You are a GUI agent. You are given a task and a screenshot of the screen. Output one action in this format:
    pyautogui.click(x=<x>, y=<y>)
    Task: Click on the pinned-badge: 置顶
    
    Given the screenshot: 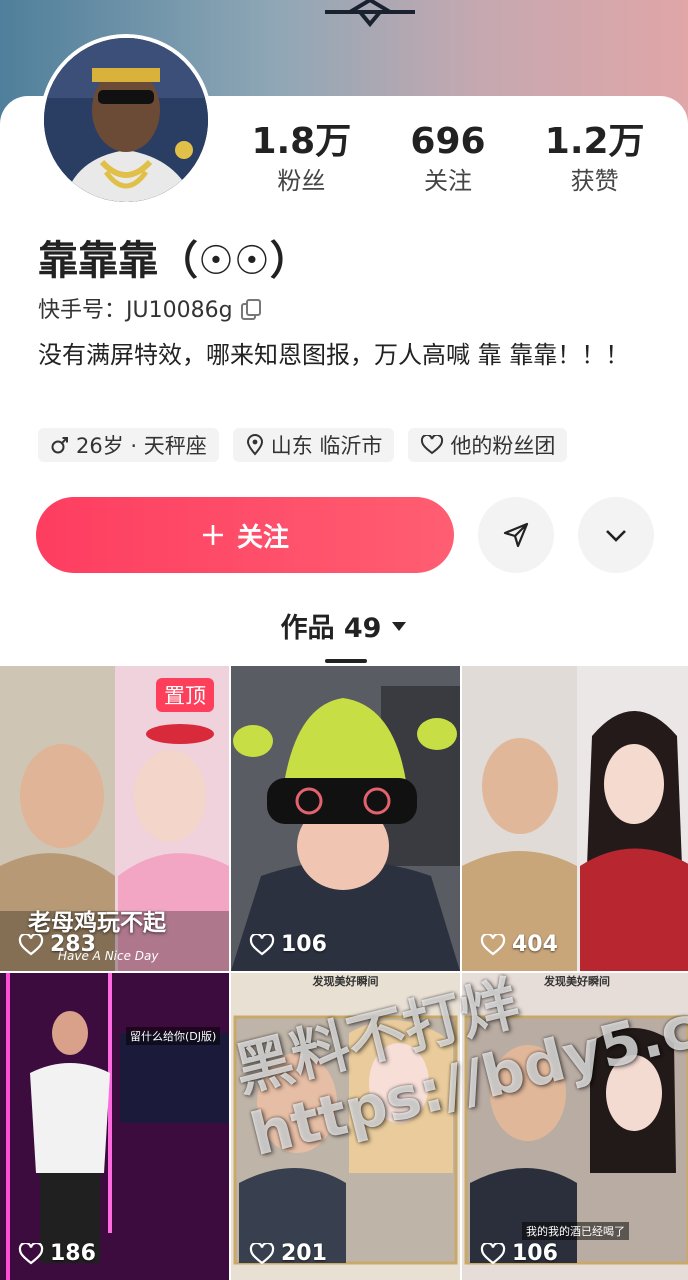 What is the action you would take?
    pyautogui.click(x=185, y=695)
    